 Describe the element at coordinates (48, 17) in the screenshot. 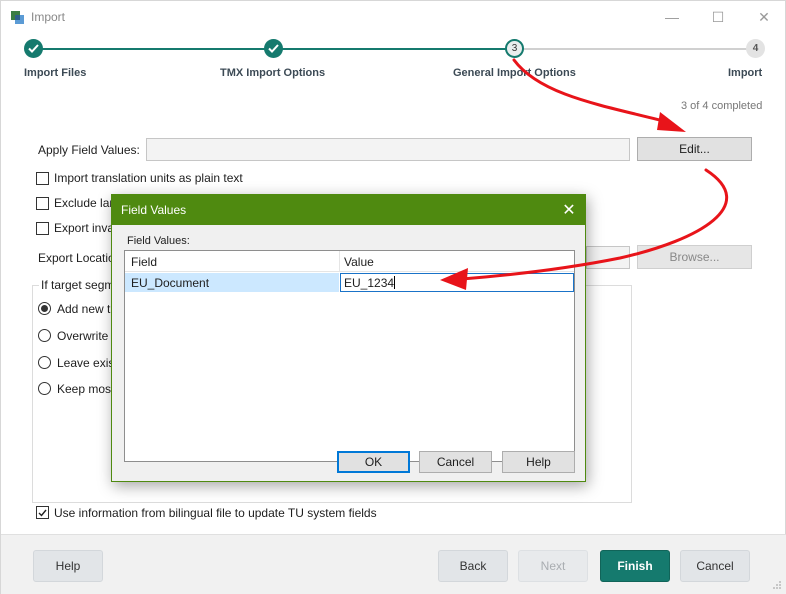

I see `window-title: Import` at that location.